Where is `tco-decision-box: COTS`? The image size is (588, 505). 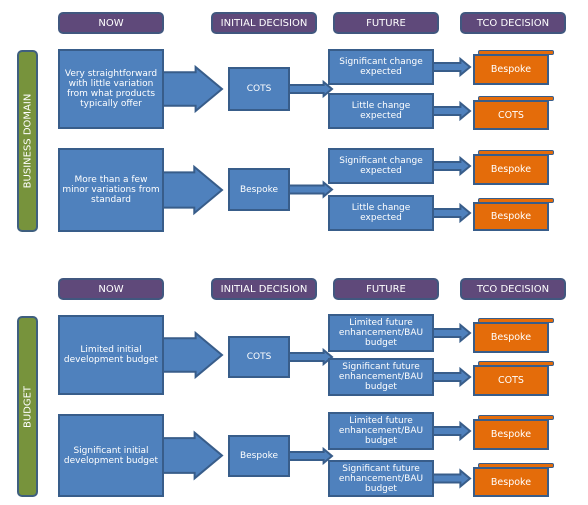
tco-decision-box: COTS is located at coordinates (511, 380).